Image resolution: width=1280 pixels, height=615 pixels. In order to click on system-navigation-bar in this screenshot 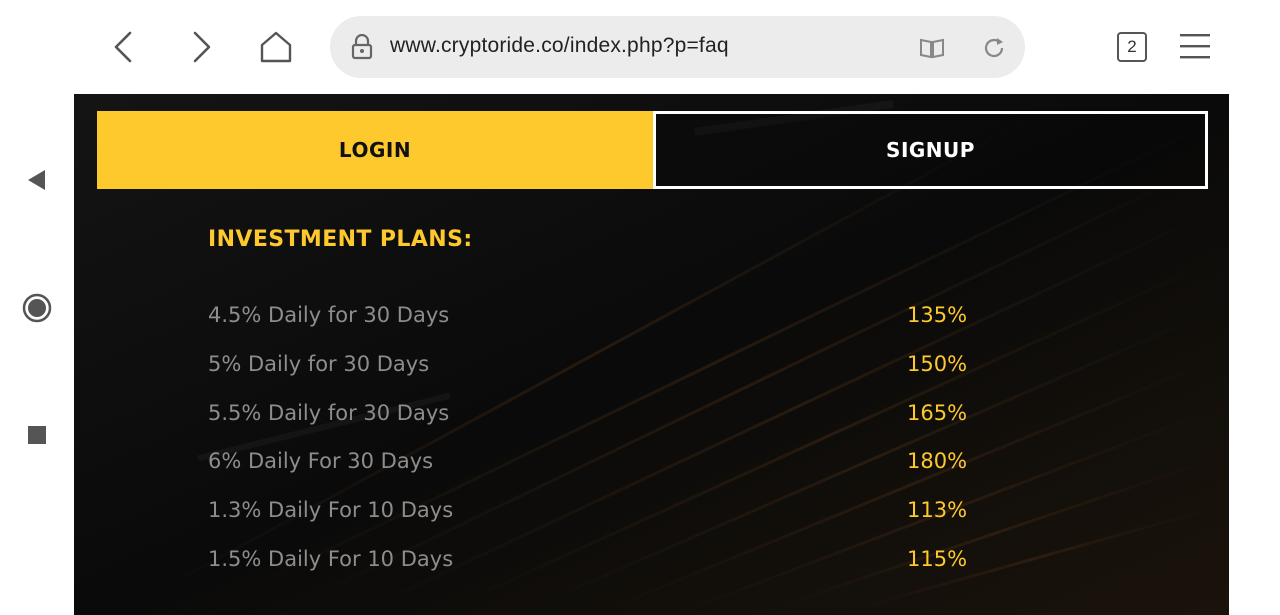, I will do `click(37, 307)`.